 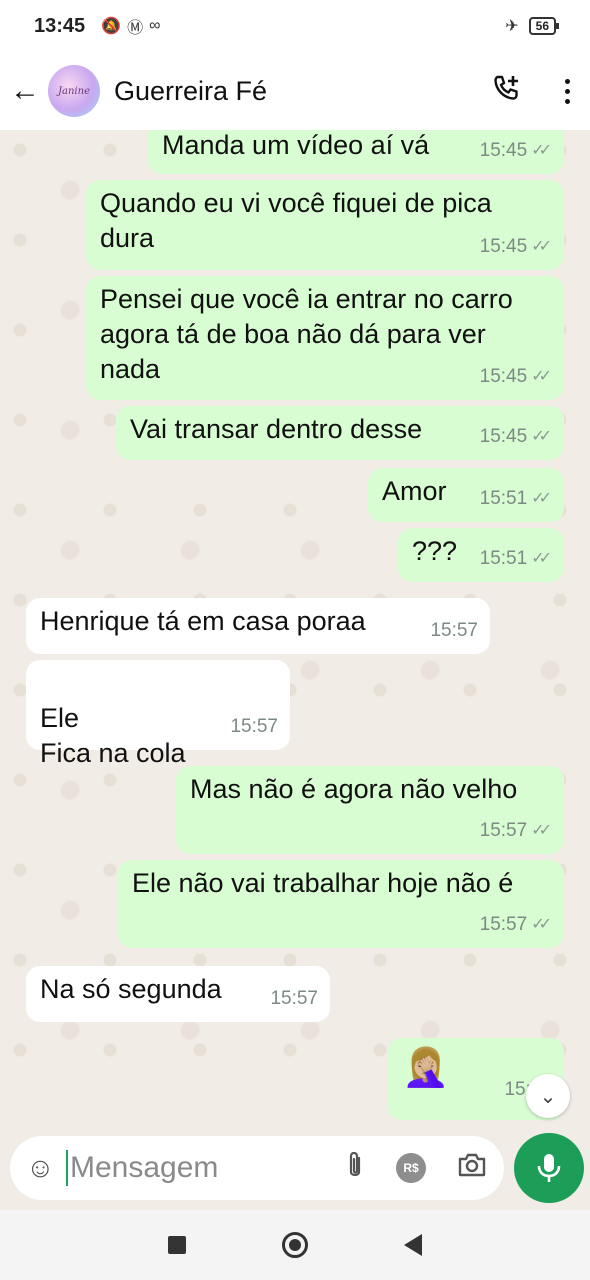 I want to click on add-call-icon, so click(x=506, y=91).